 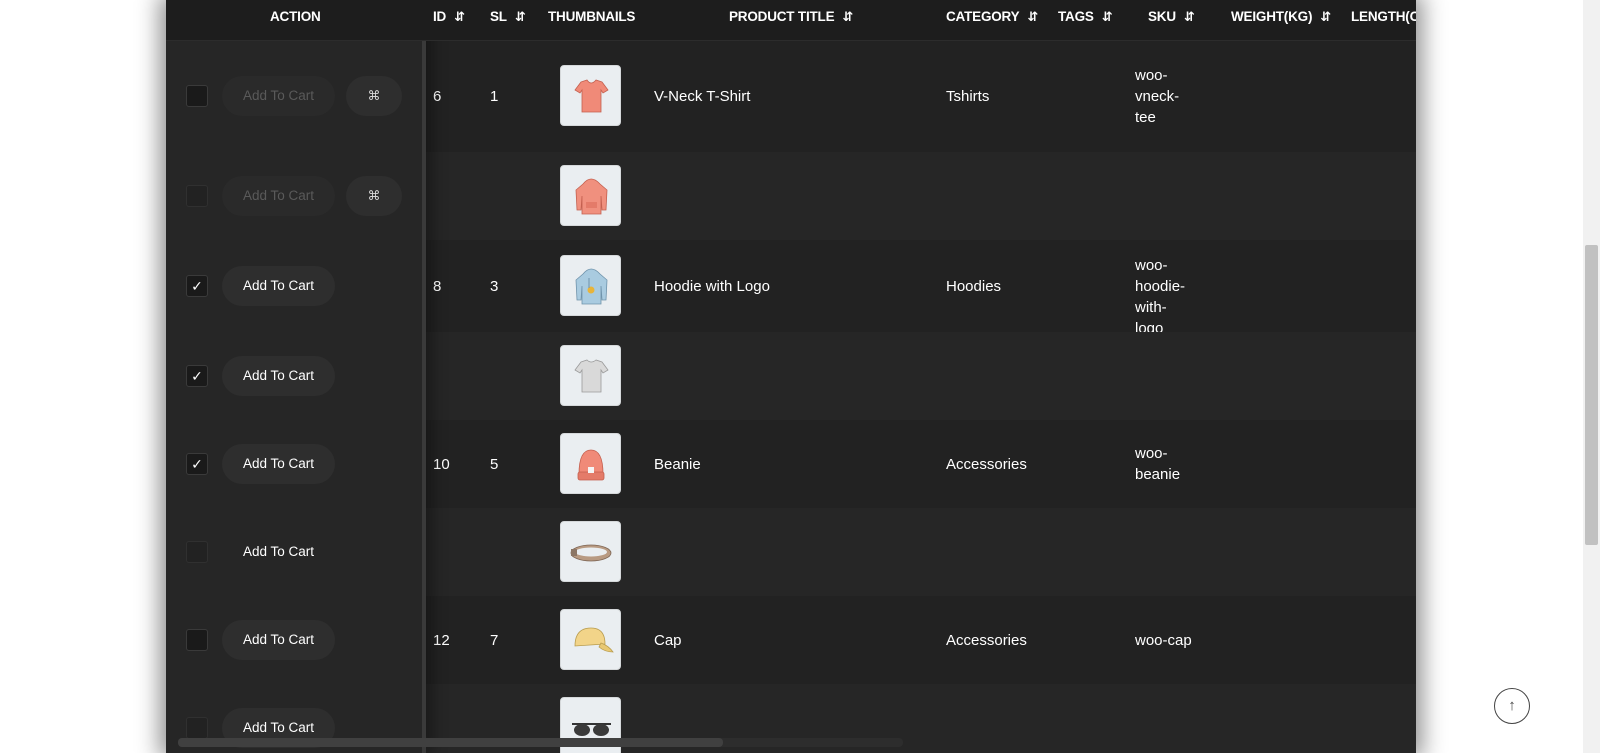 I want to click on cell-sku: woo-vneck-tee, so click(x=1157, y=96).